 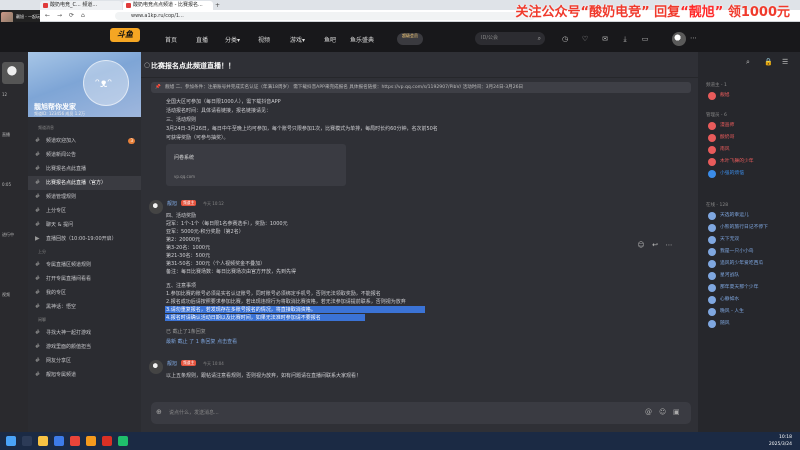 What do you see at coordinates (768, 62) in the screenshot?
I see `lock-icon: 🔒` at bounding box center [768, 62].